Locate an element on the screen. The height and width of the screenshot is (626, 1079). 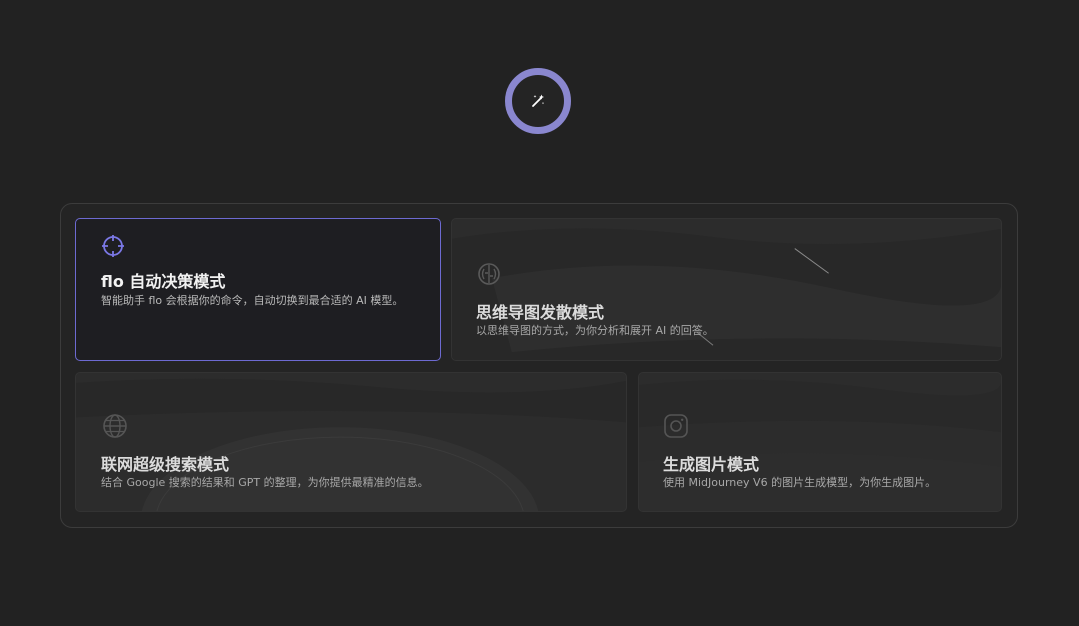
mode-title: flo 自动决策模式 is located at coordinates (163, 281).